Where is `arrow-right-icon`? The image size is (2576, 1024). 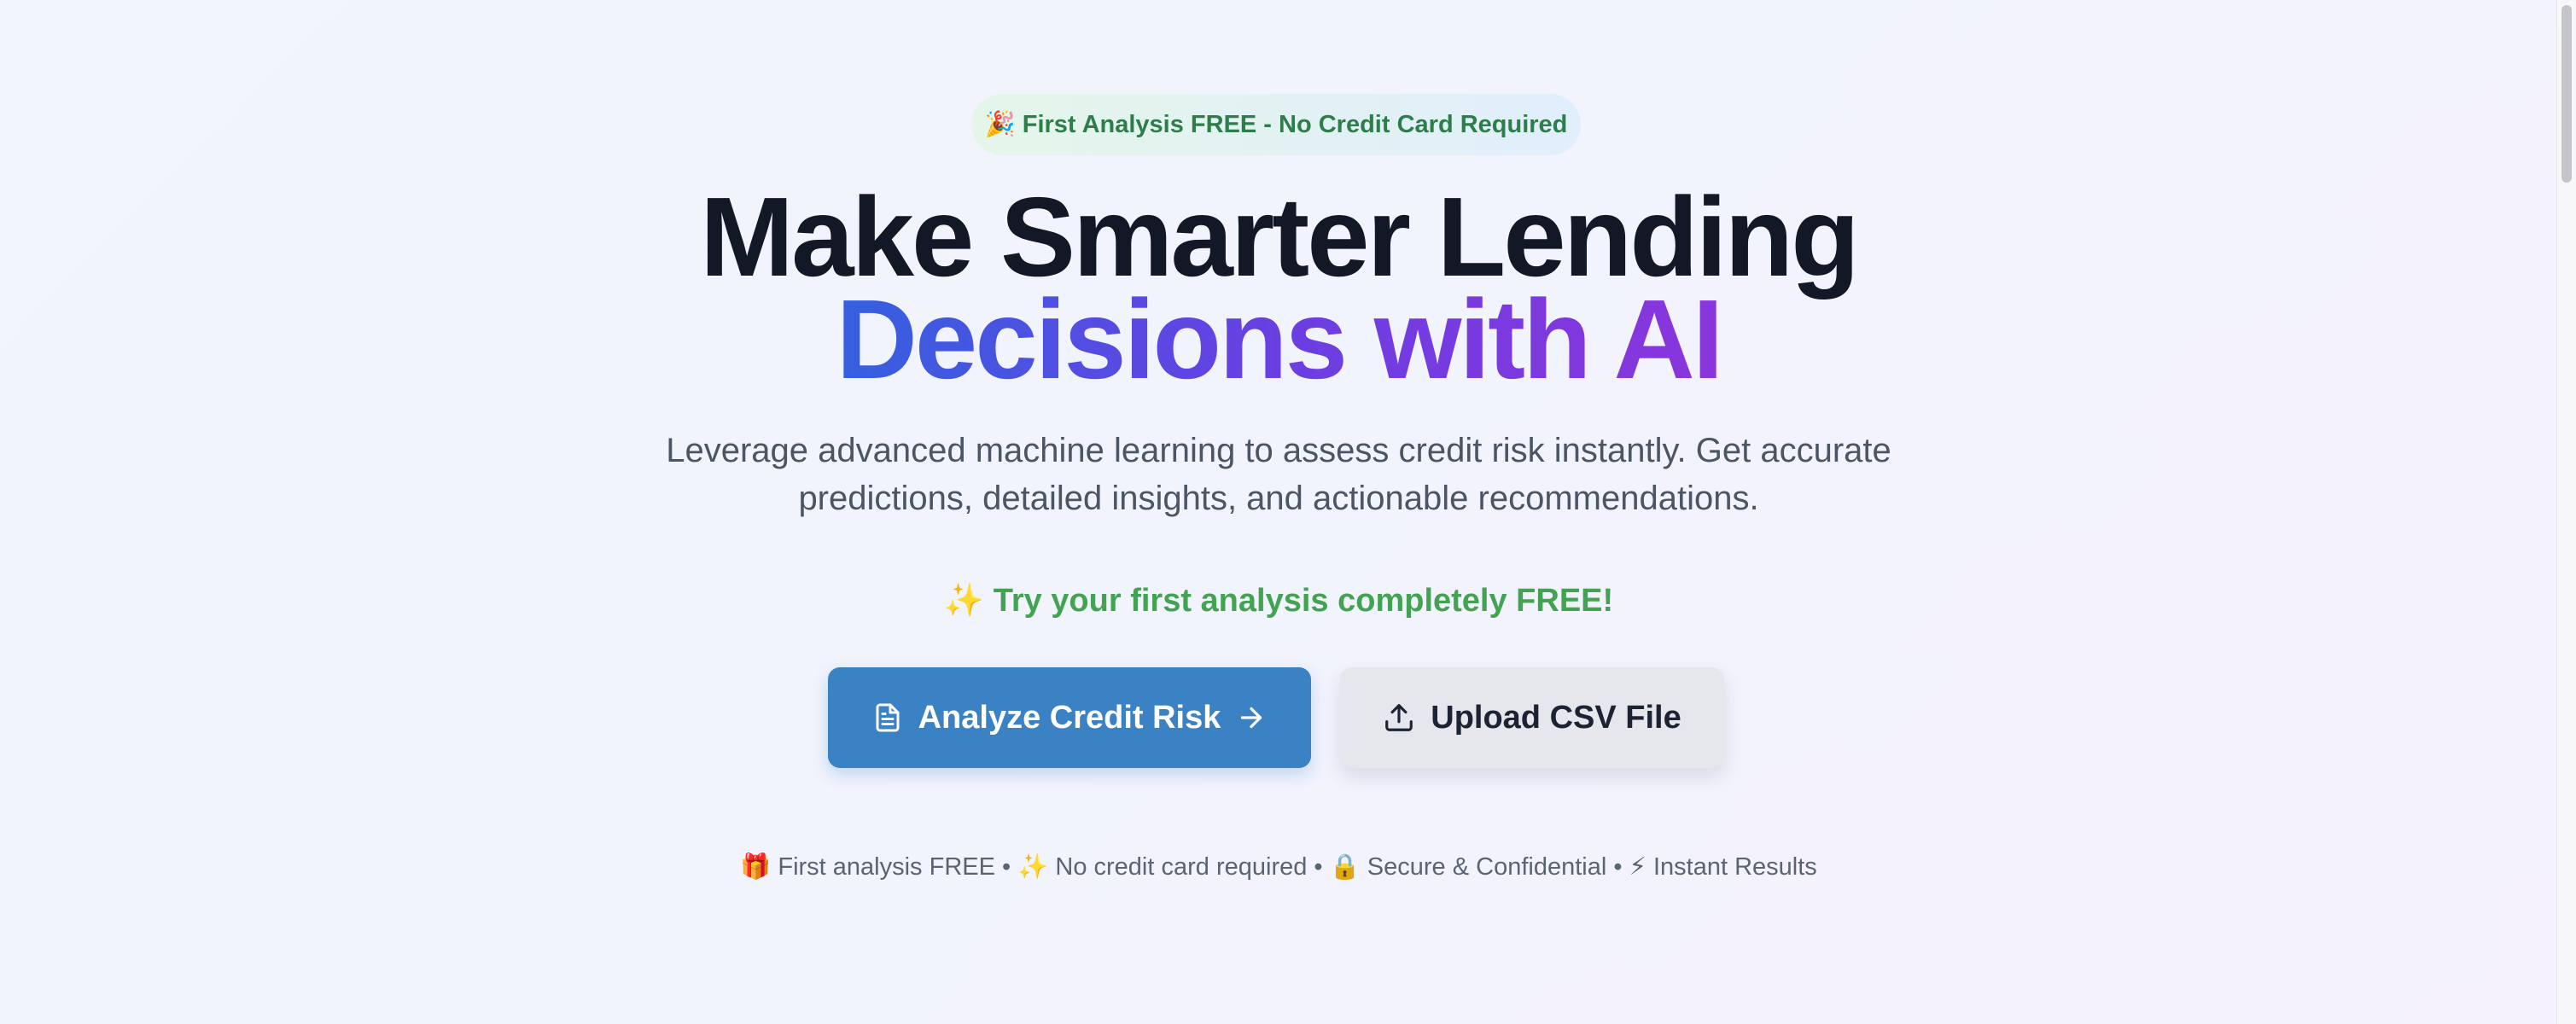 arrow-right-icon is located at coordinates (1251, 717).